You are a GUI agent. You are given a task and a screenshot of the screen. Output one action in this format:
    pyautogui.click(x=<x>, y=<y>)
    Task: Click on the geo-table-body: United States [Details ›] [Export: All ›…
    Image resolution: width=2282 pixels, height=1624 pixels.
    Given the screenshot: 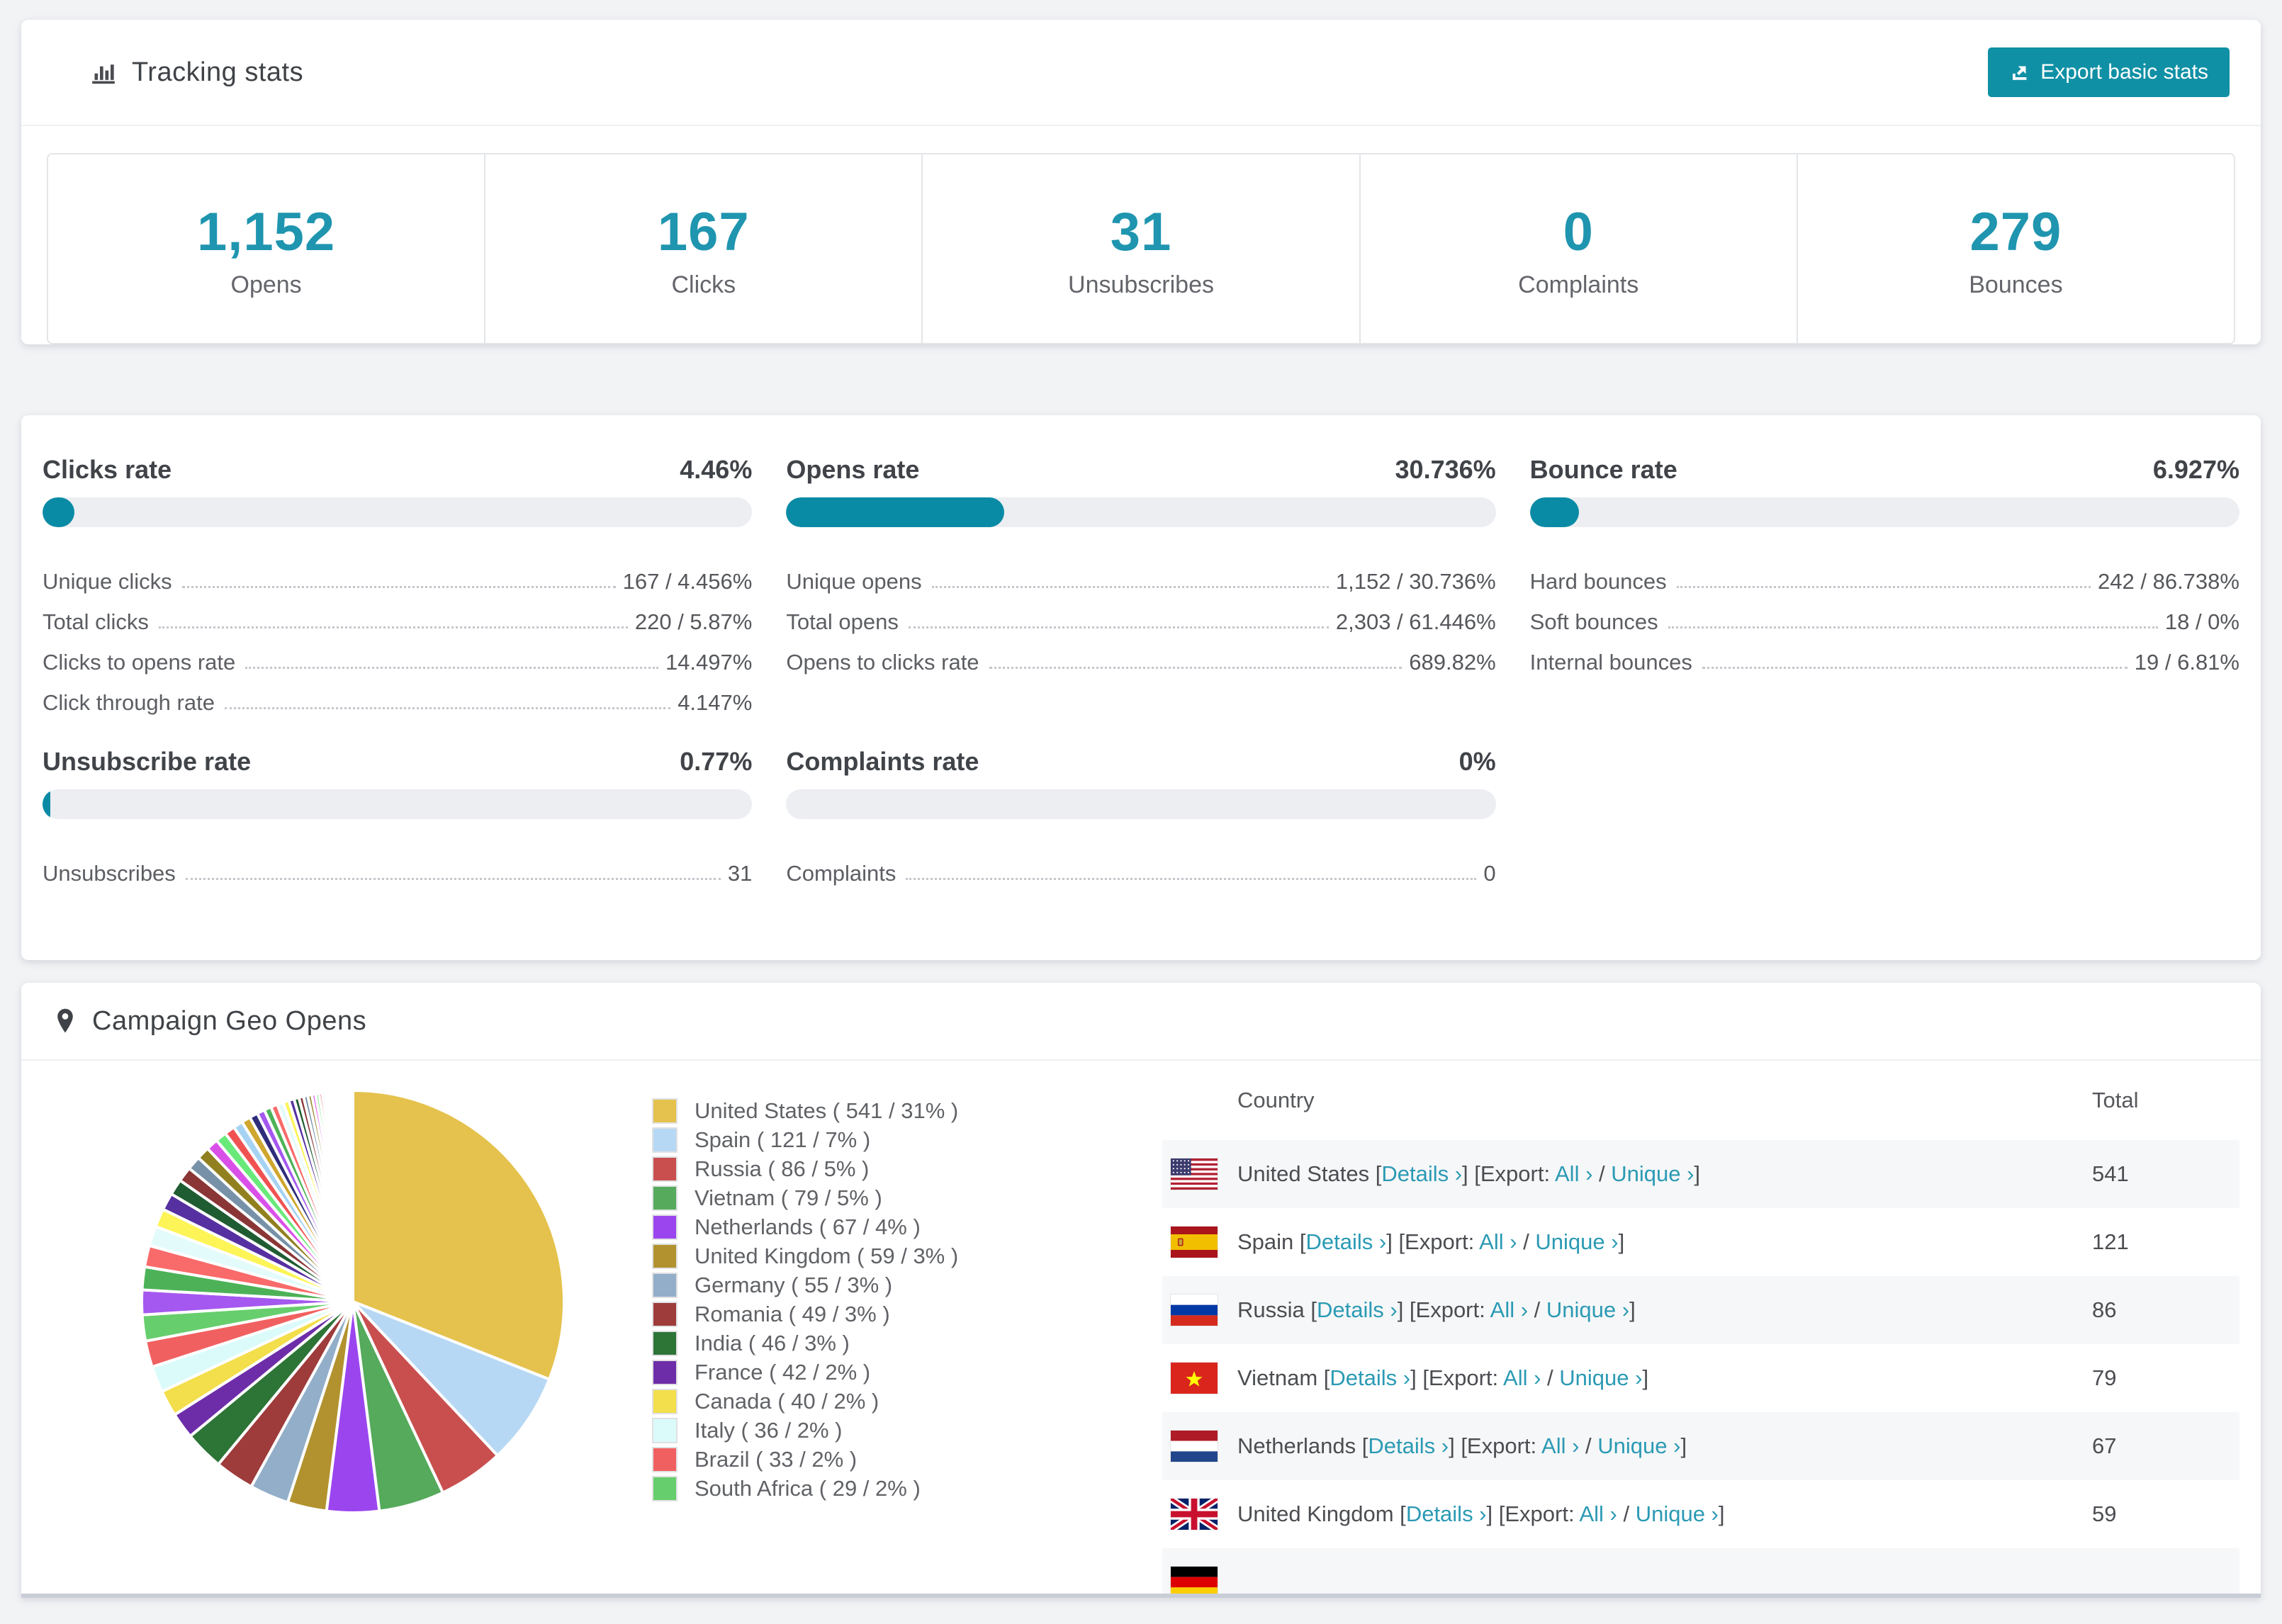 What is the action you would take?
    pyautogui.click(x=1701, y=1367)
    